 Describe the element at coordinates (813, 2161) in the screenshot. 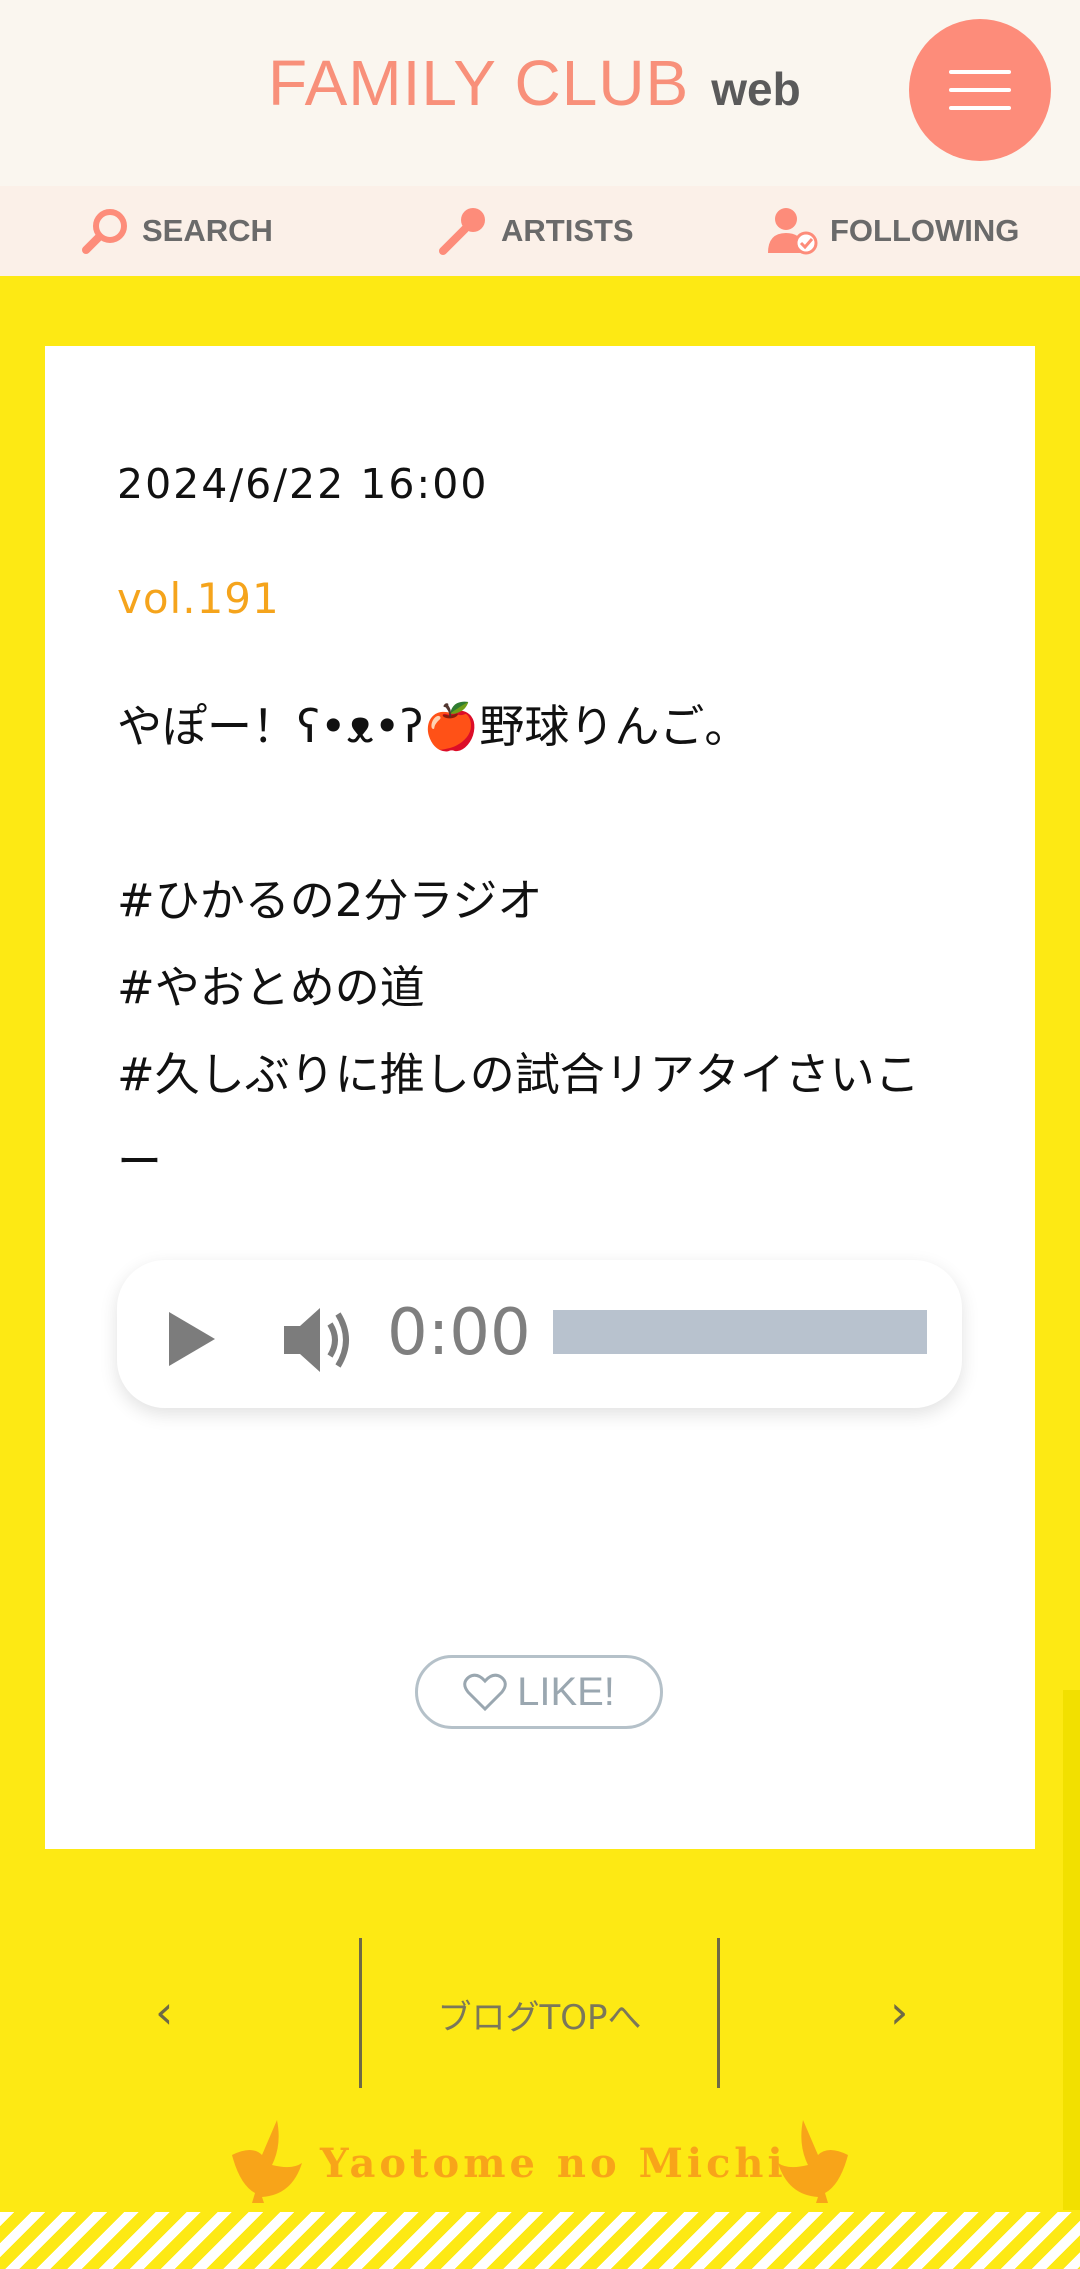

I see `bird-right-icon` at that location.